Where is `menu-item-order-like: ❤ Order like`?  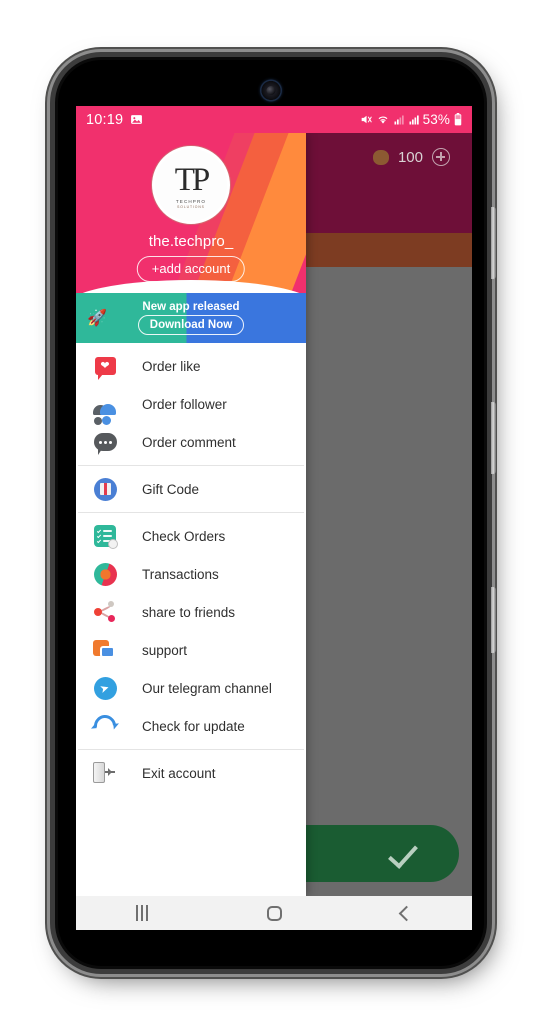 menu-item-order-like: ❤ Order like is located at coordinates (191, 366).